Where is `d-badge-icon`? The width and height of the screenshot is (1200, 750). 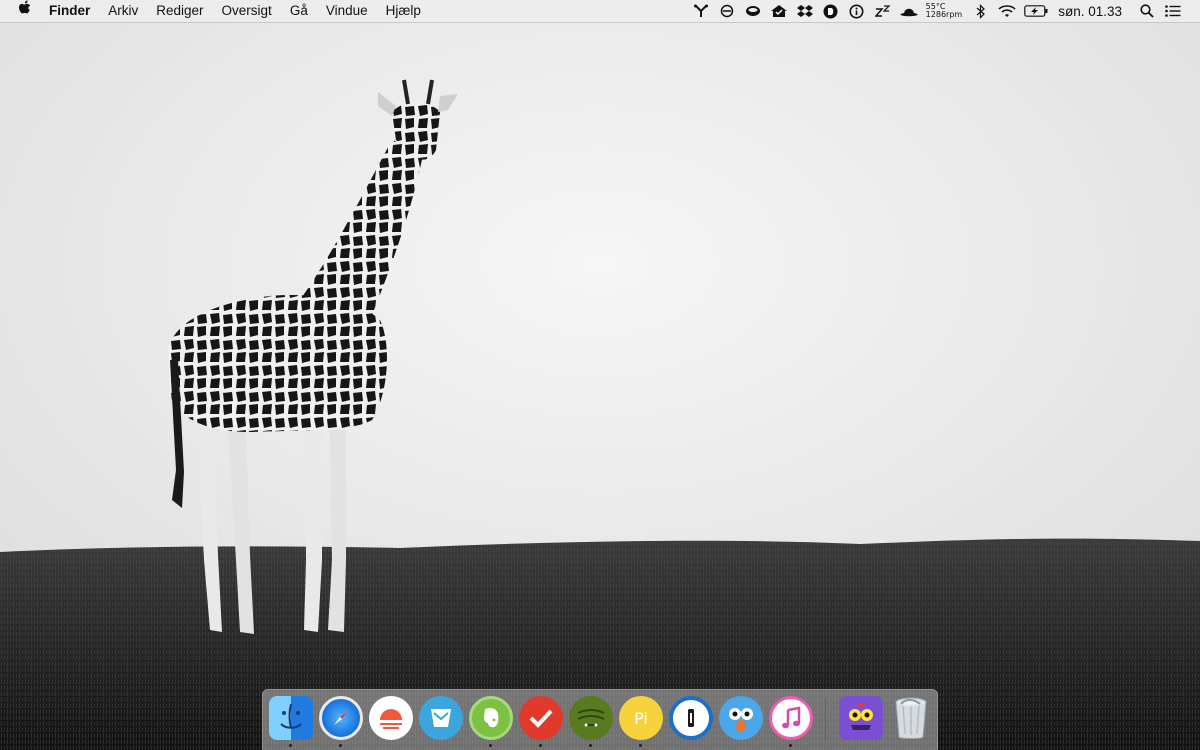 d-badge-icon is located at coordinates (831, 11).